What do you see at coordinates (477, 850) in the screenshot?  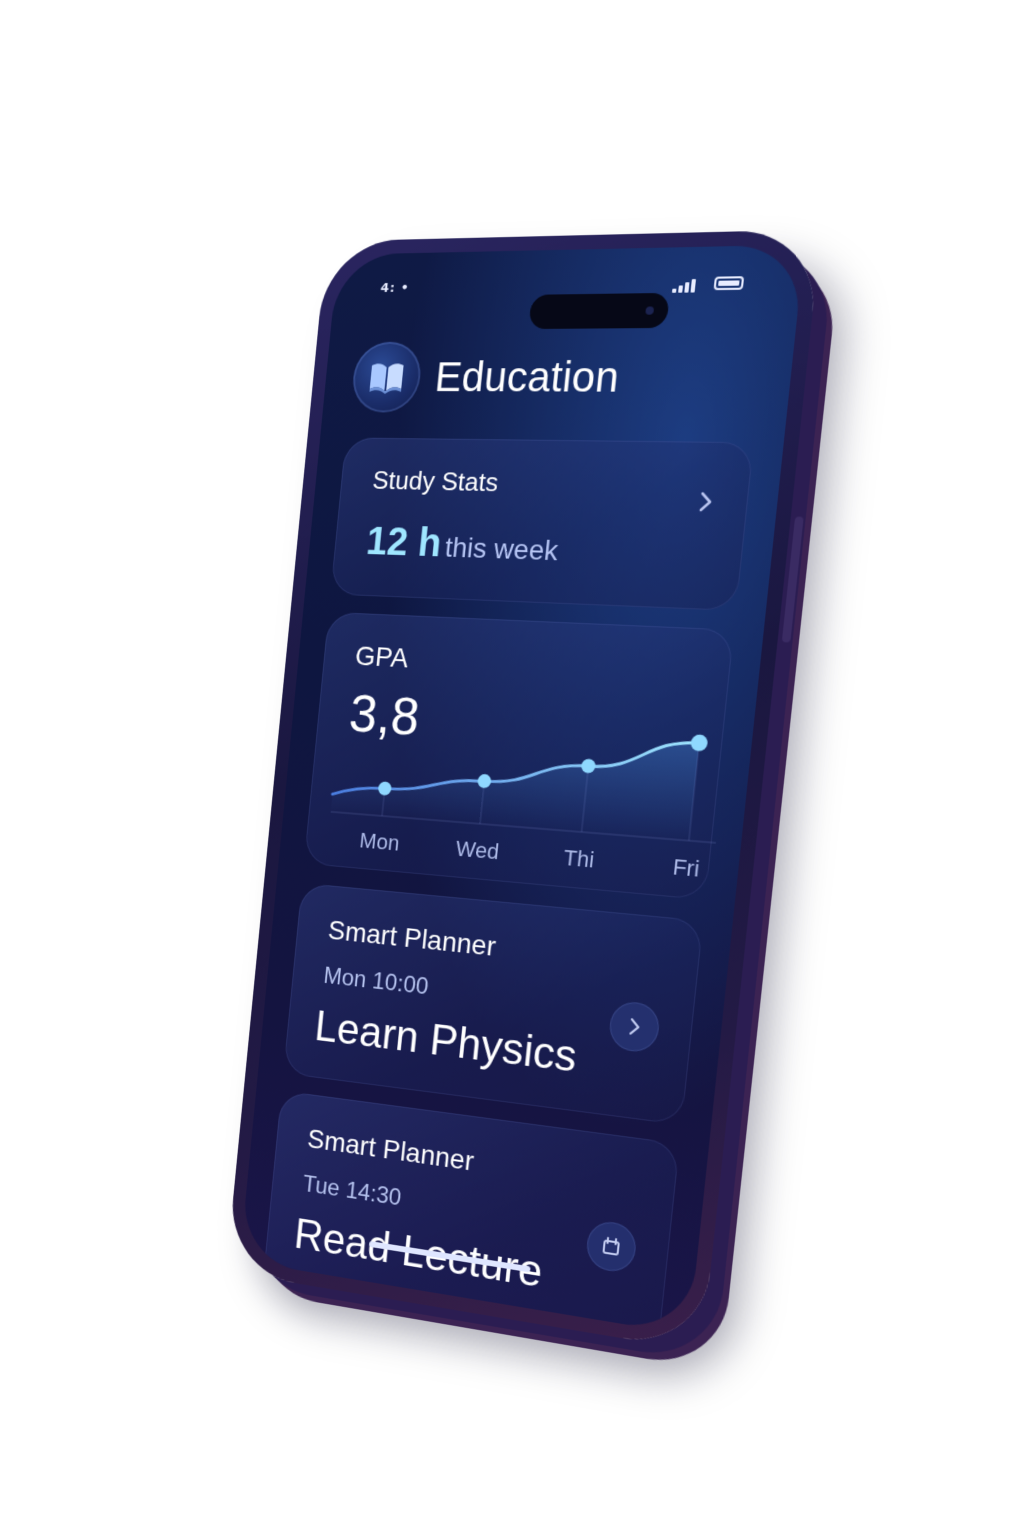 I see `x-tick-label: Wed` at bounding box center [477, 850].